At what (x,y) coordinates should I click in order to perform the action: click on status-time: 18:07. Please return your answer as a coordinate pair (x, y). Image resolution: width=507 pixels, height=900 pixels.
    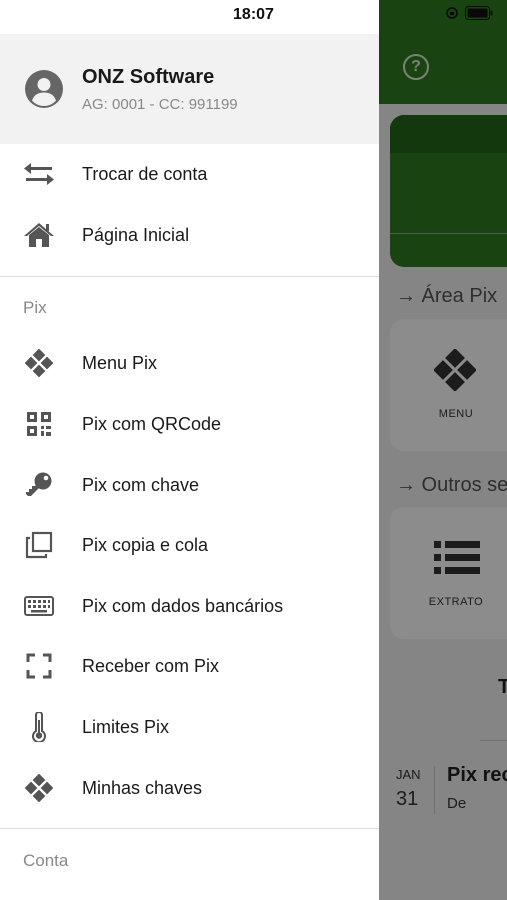
    Looking at the image, I should click on (253, 14).